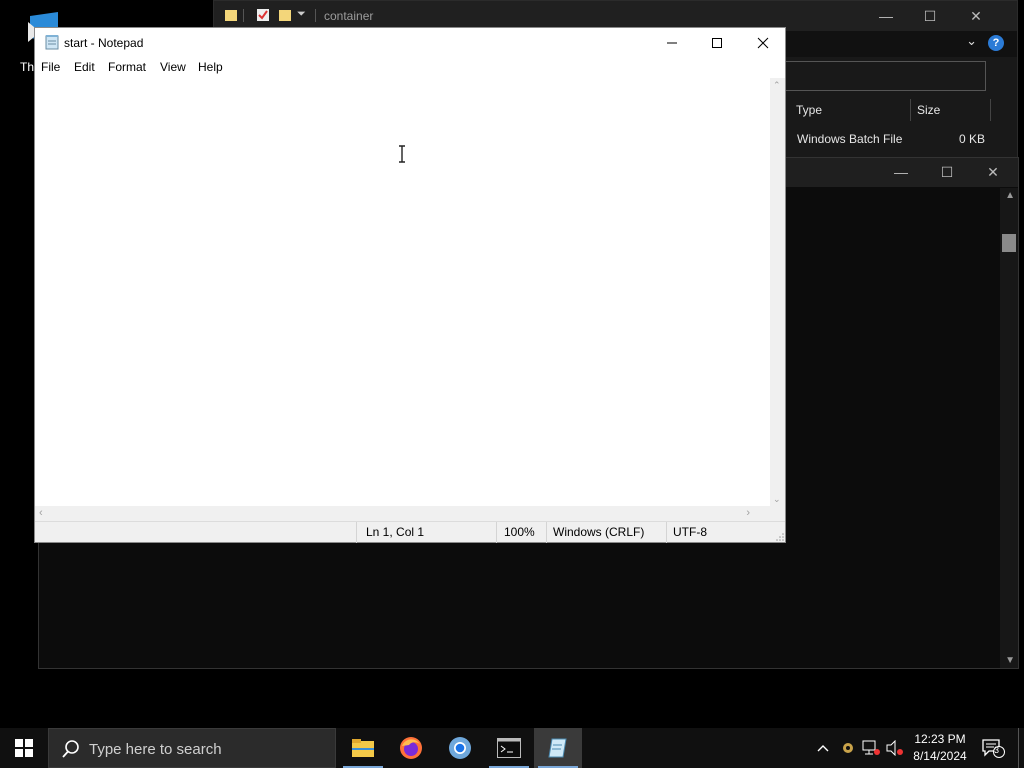  Describe the element at coordinates (690, 532) in the screenshot. I see `status-encoding: UTF-8` at that location.